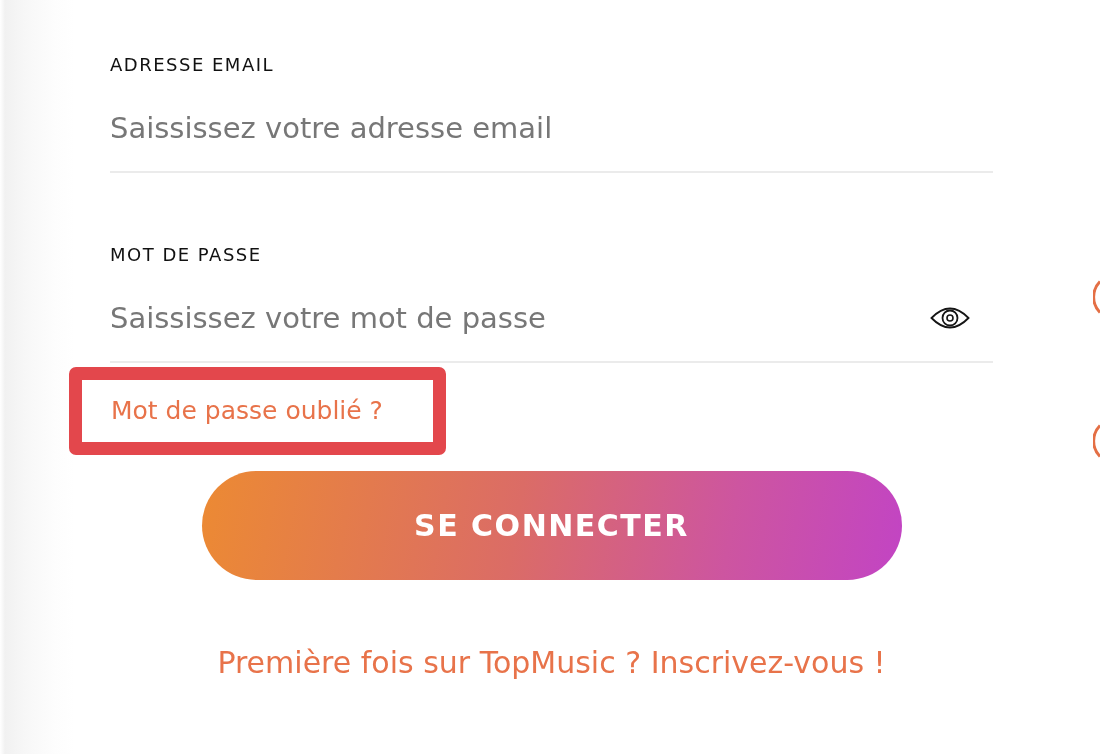 The height and width of the screenshot is (754, 1100). Describe the element at coordinates (551, 663) in the screenshot. I see `signup-link: Première fois sur TopMusic ? Inscrivez-vous !` at that location.